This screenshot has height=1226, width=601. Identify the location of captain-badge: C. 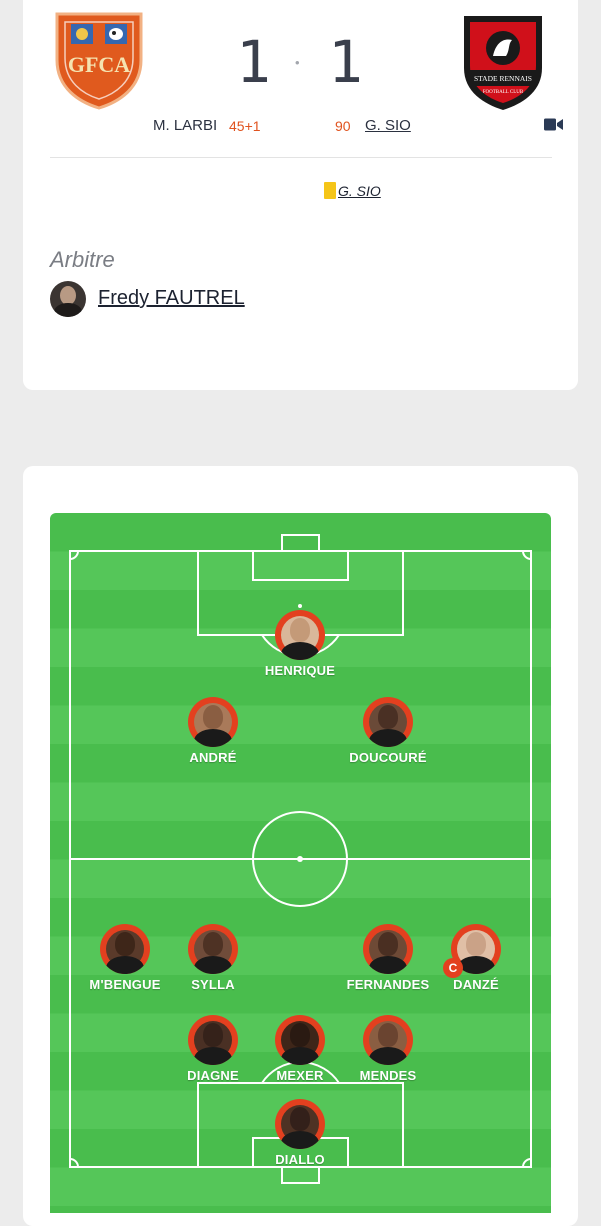
(453, 968).